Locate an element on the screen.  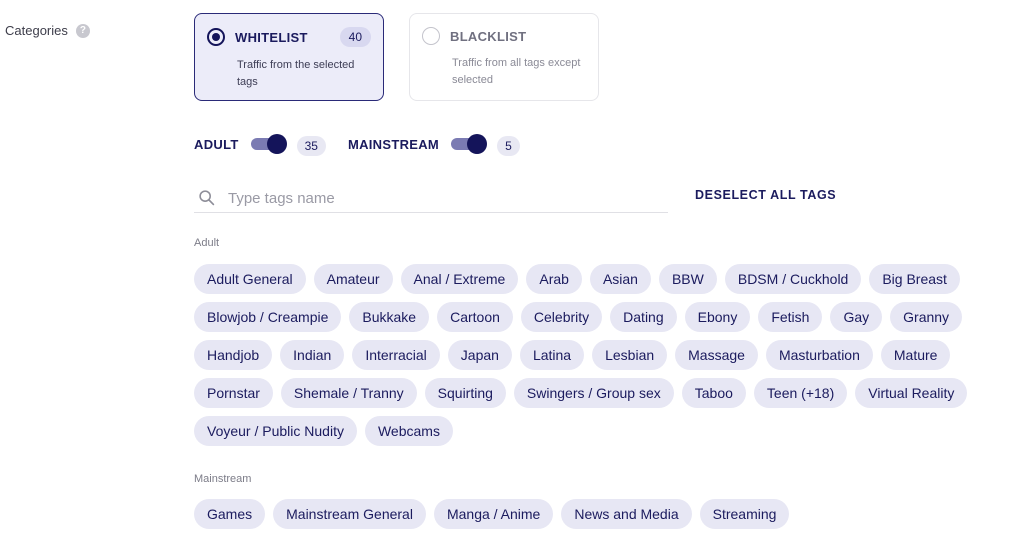
mainstream-count-badge: 5 is located at coordinates (508, 146).